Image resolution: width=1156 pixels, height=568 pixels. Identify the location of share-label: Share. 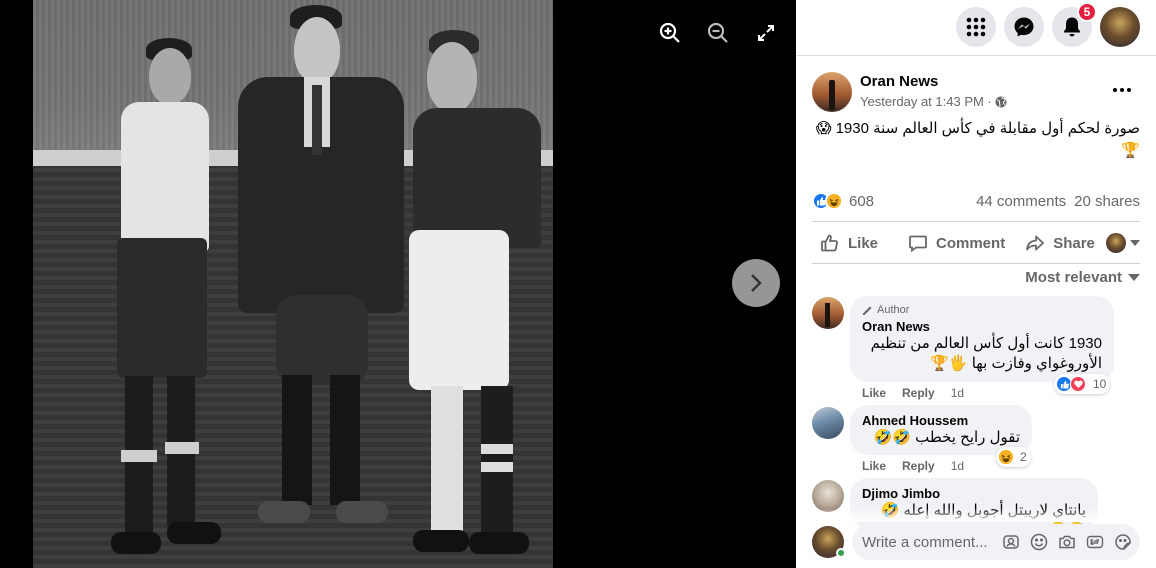
(1074, 243).